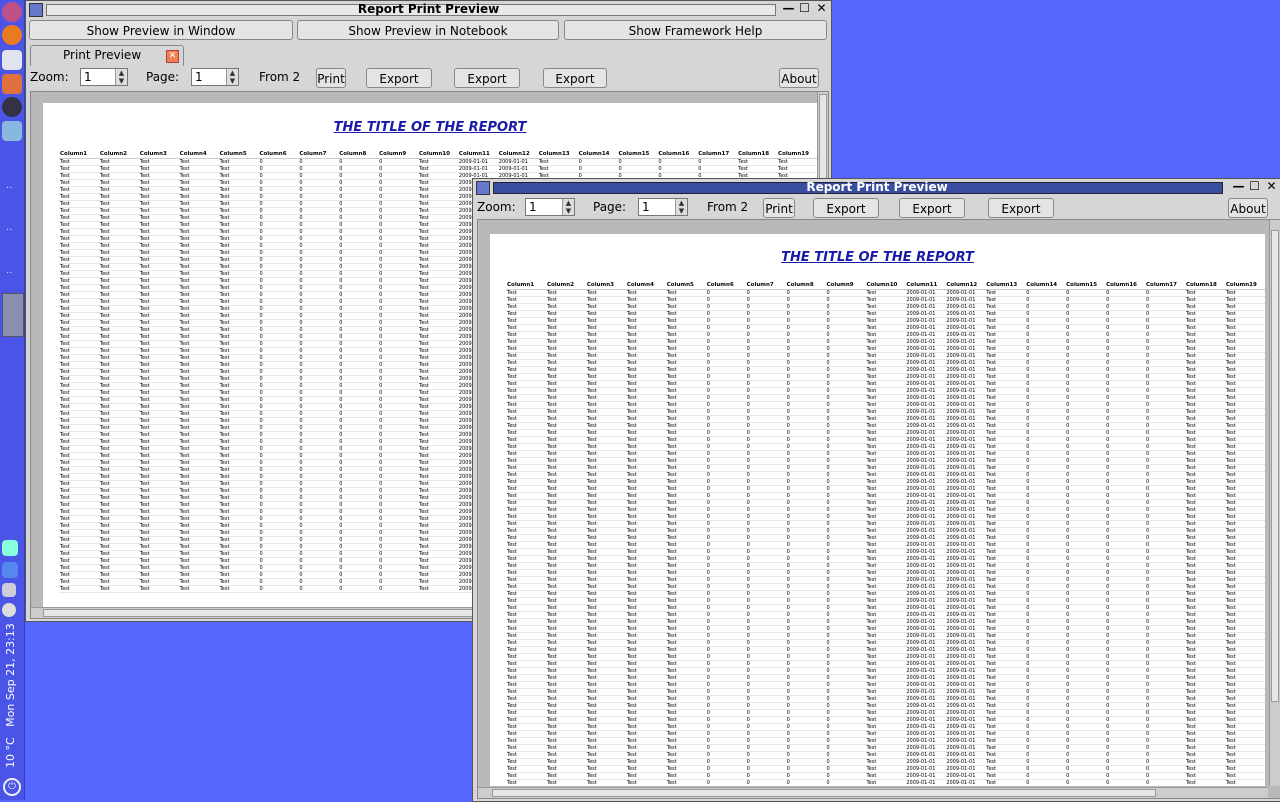 The width and height of the screenshot is (1280, 802). Describe the element at coordinates (428, 30) in the screenshot. I see `show-preview-notebook-button: Show Preview in Notebook` at that location.